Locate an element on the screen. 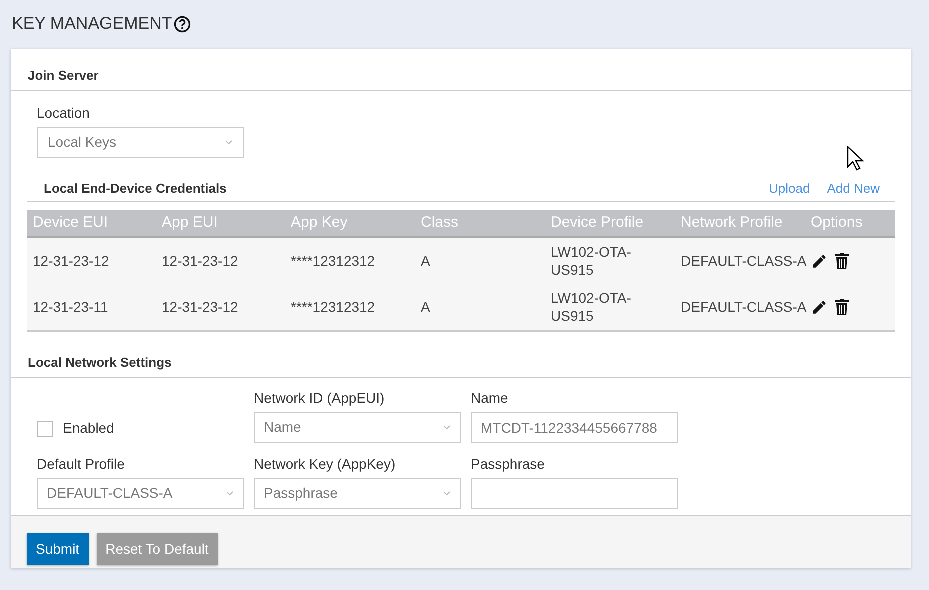  reset-button: Reset To Default is located at coordinates (157, 549).